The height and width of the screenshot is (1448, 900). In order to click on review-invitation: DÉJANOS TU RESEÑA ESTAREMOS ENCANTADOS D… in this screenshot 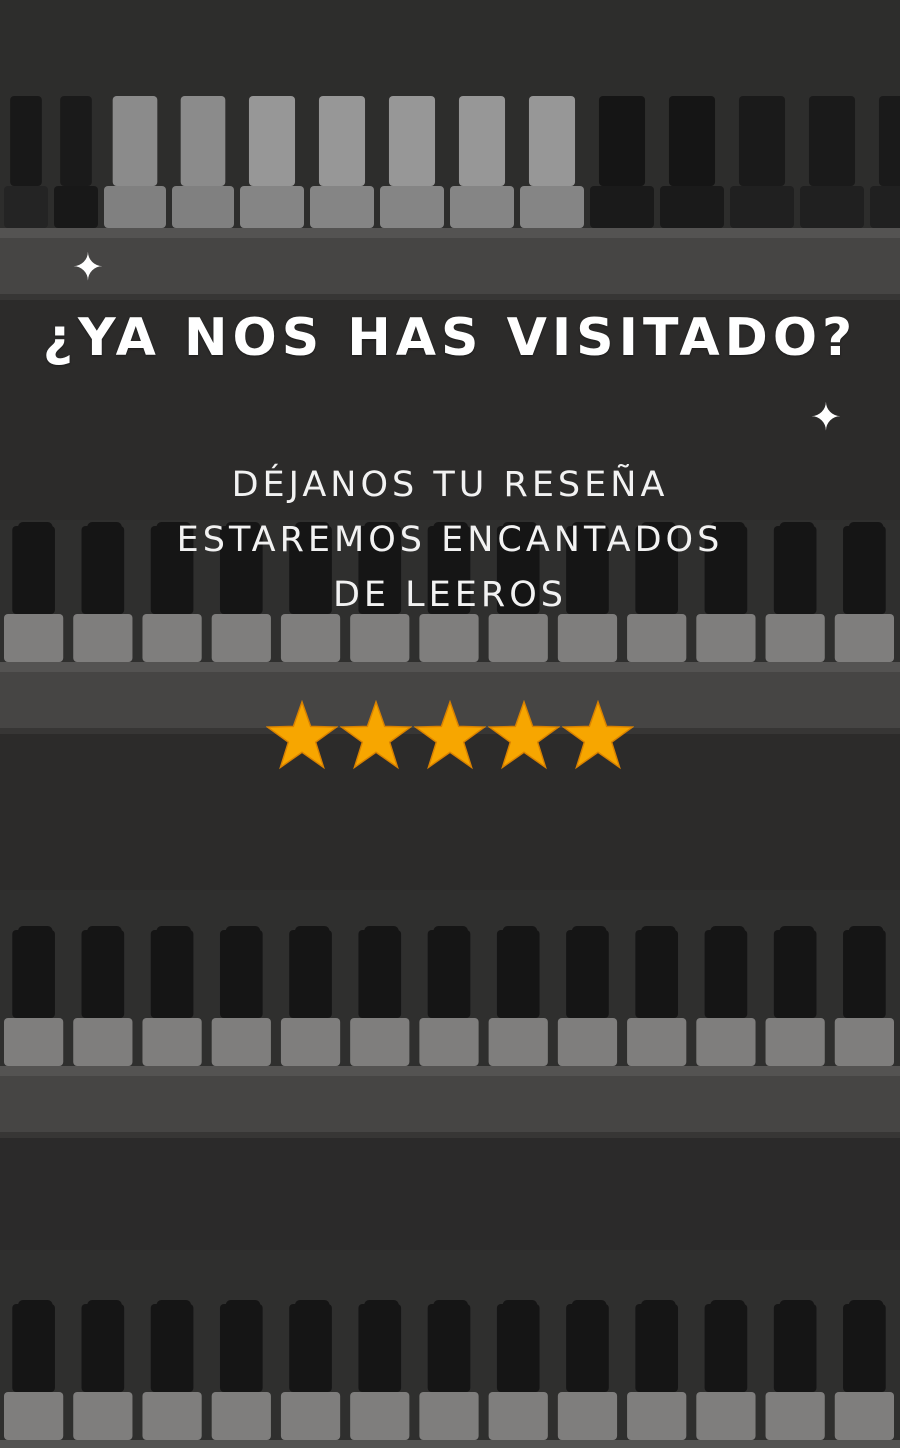, I will do `click(450, 540)`.